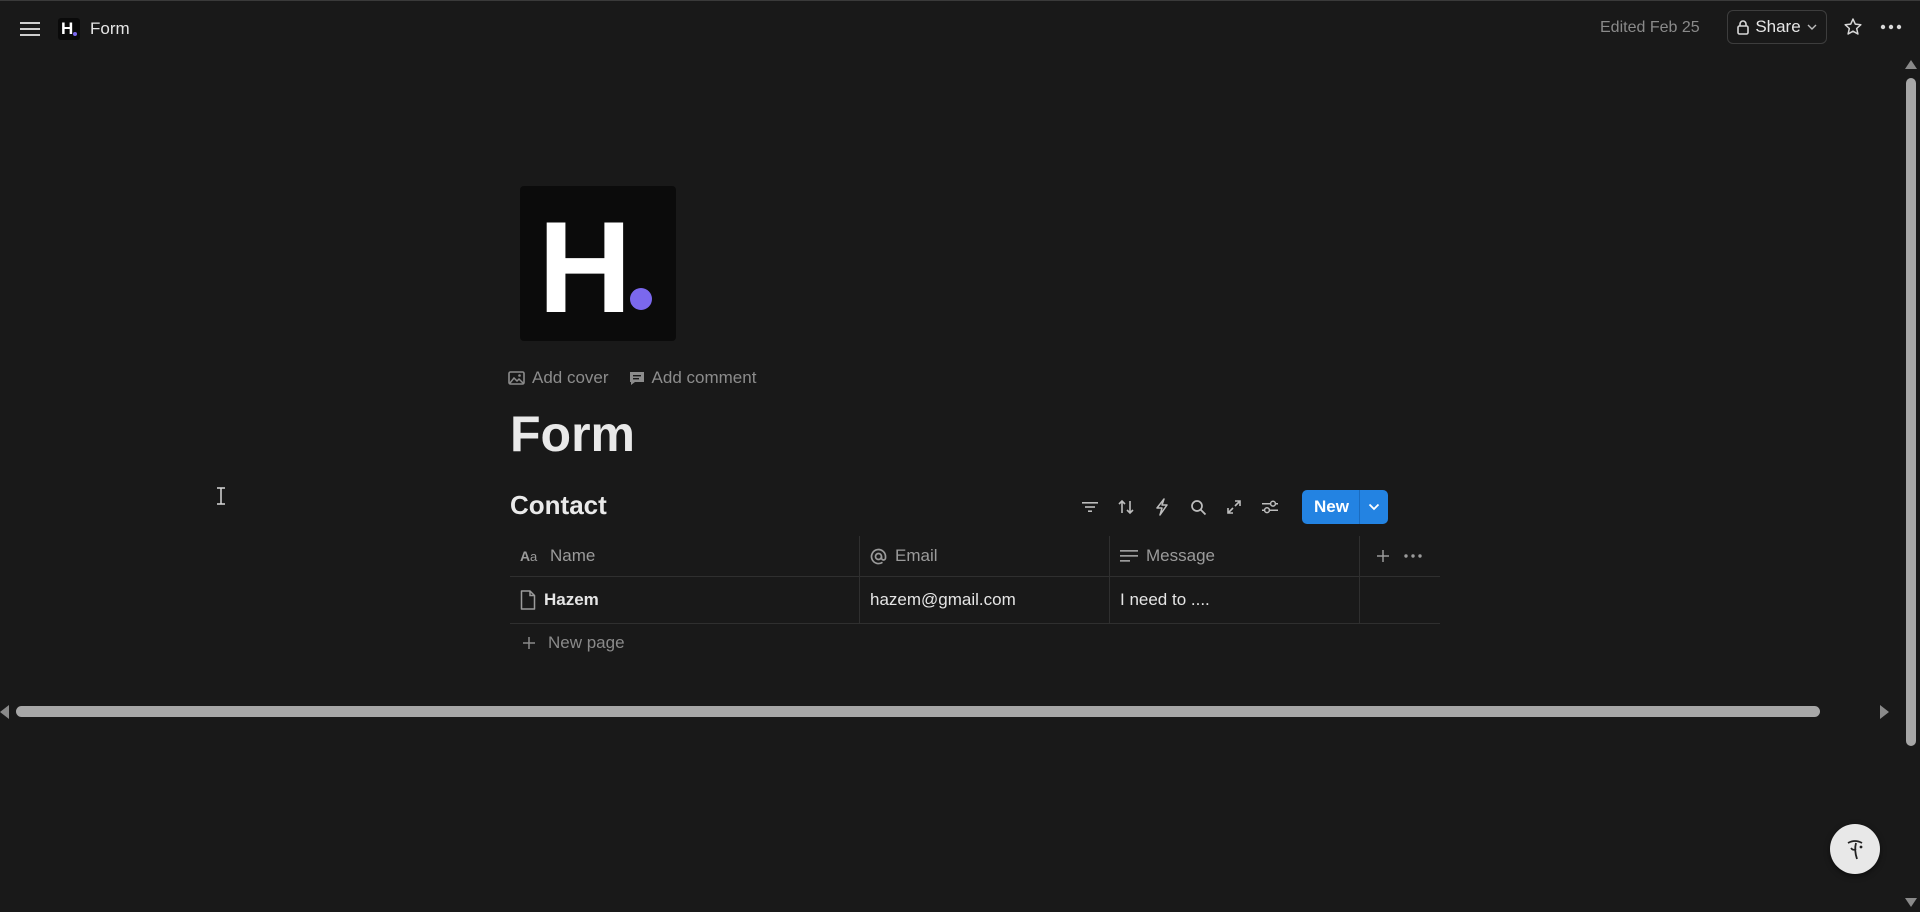 This screenshot has width=1920, height=912. Describe the element at coordinates (1330, 507) in the screenshot. I see `new-record-button: New` at that location.